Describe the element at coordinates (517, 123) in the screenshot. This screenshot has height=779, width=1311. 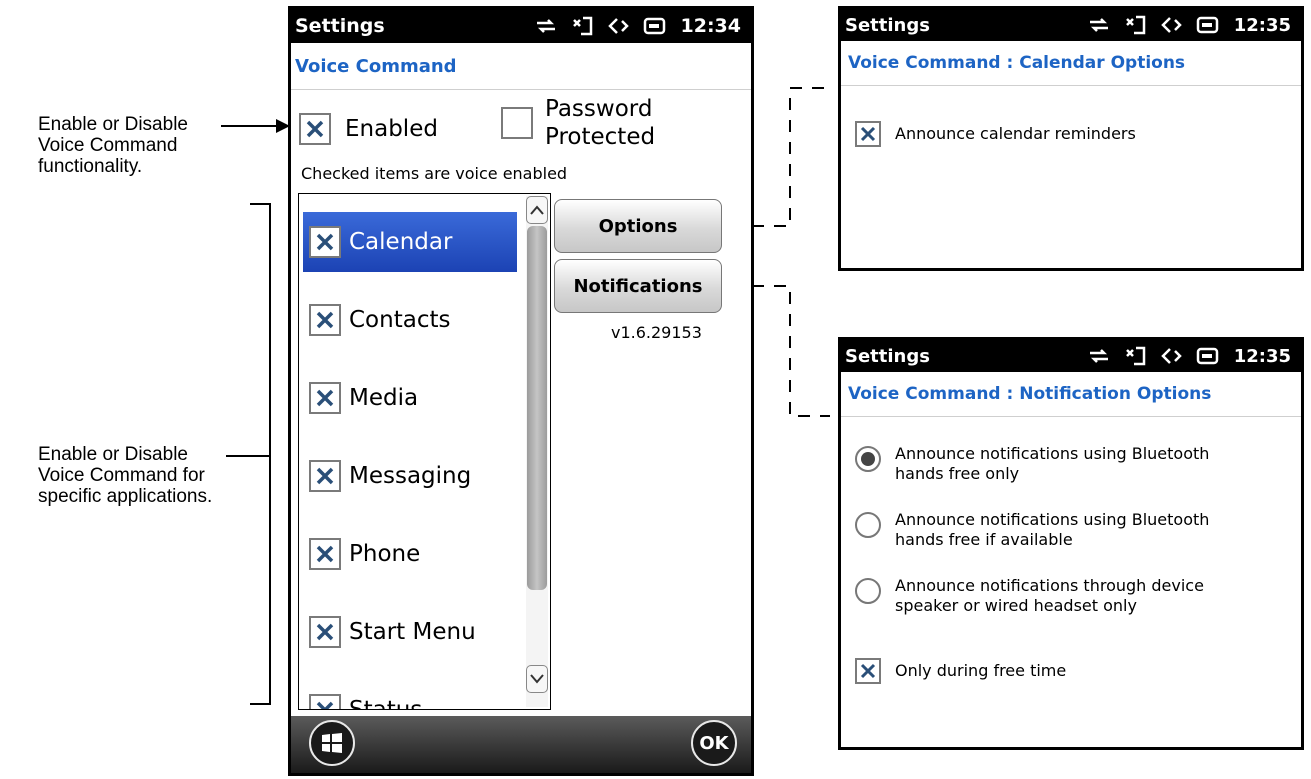
I see `password-checkbox-box` at that location.